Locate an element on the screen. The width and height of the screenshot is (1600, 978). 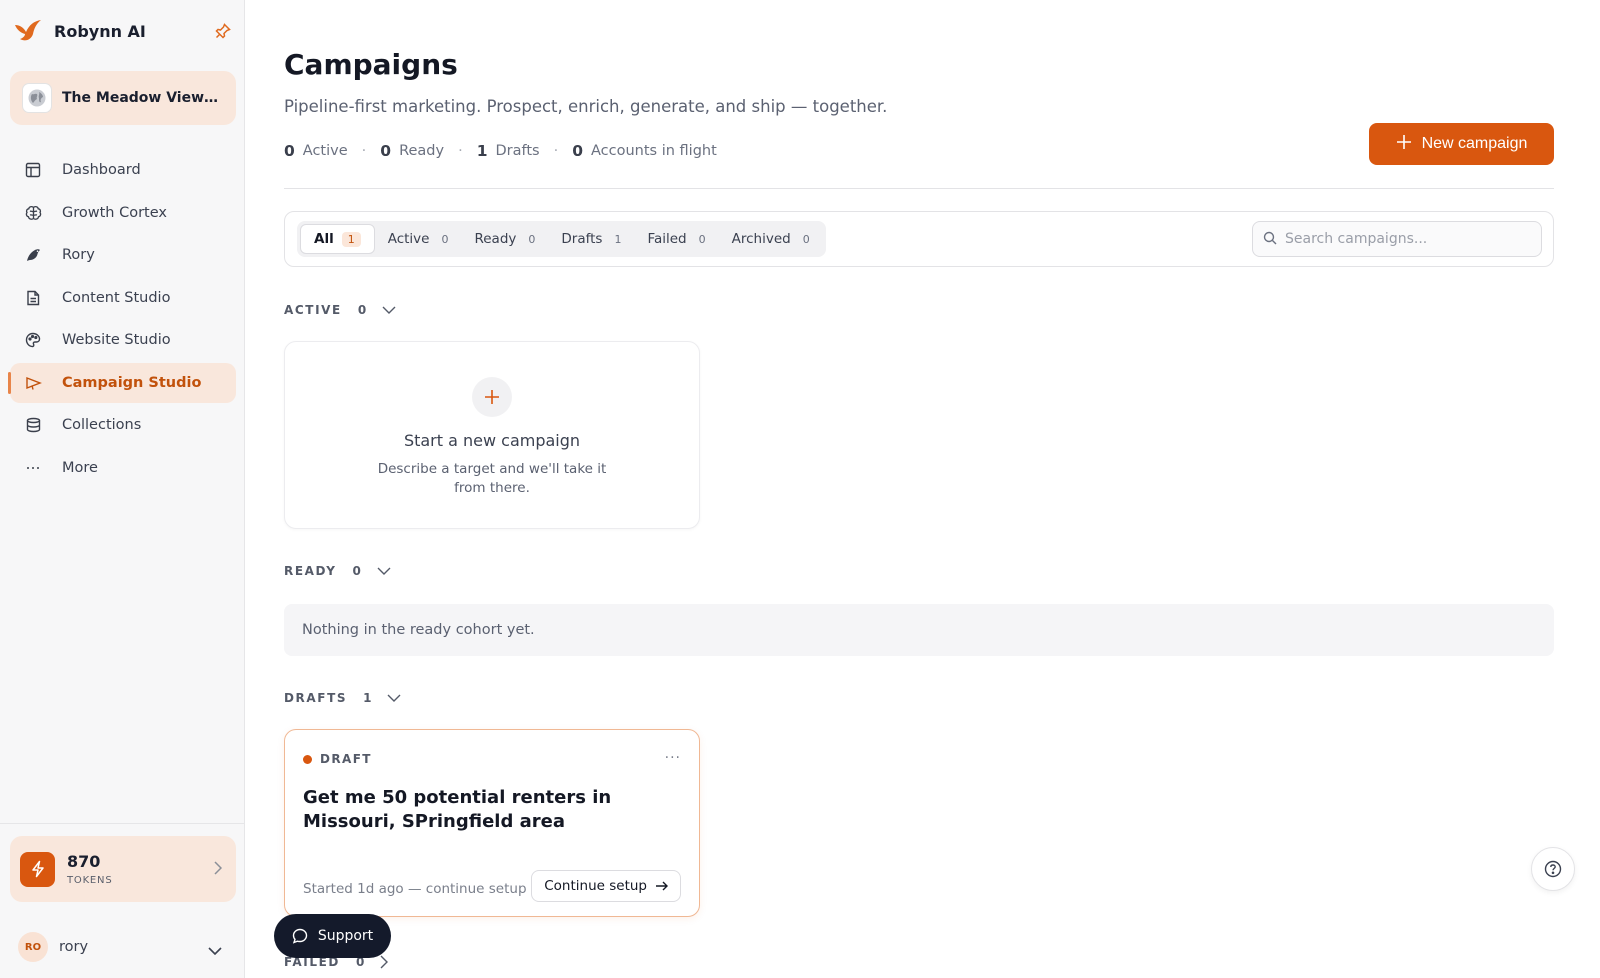
chat-bubble-icon is located at coordinates (300, 936).